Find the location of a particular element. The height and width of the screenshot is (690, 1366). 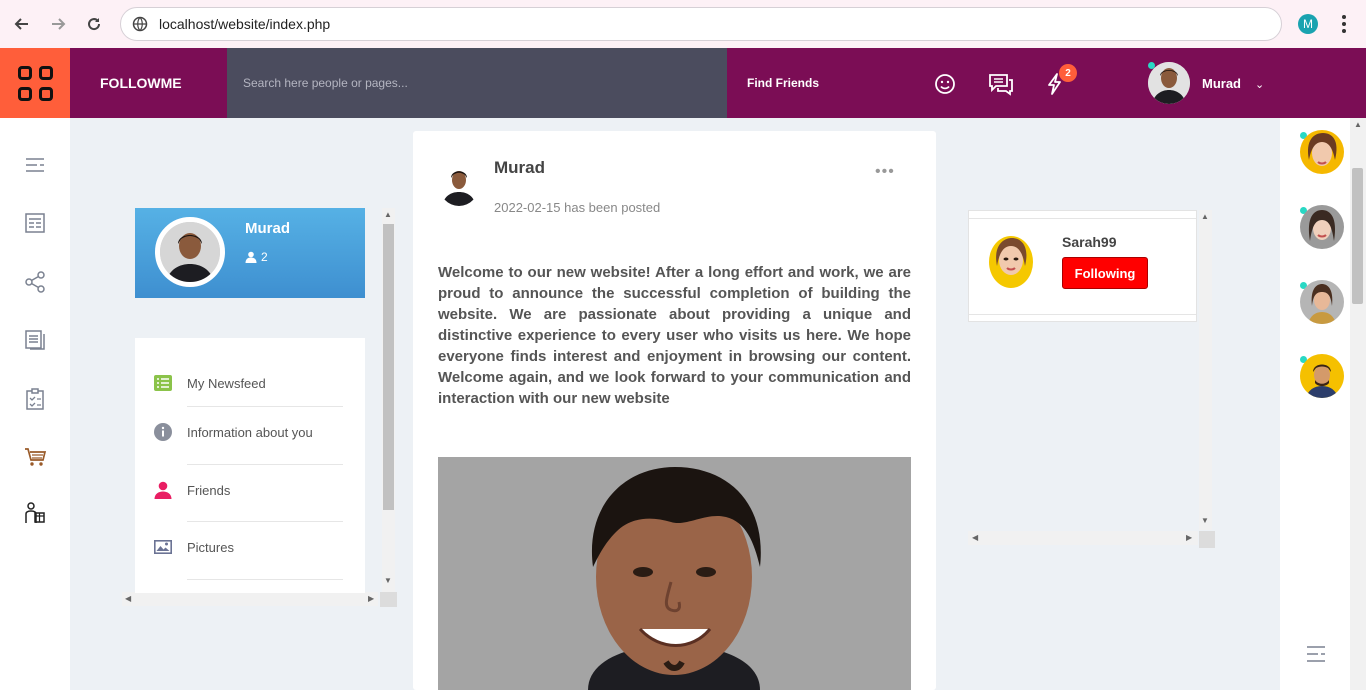

notification-badge: 2 is located at coordinates (1068, 73).